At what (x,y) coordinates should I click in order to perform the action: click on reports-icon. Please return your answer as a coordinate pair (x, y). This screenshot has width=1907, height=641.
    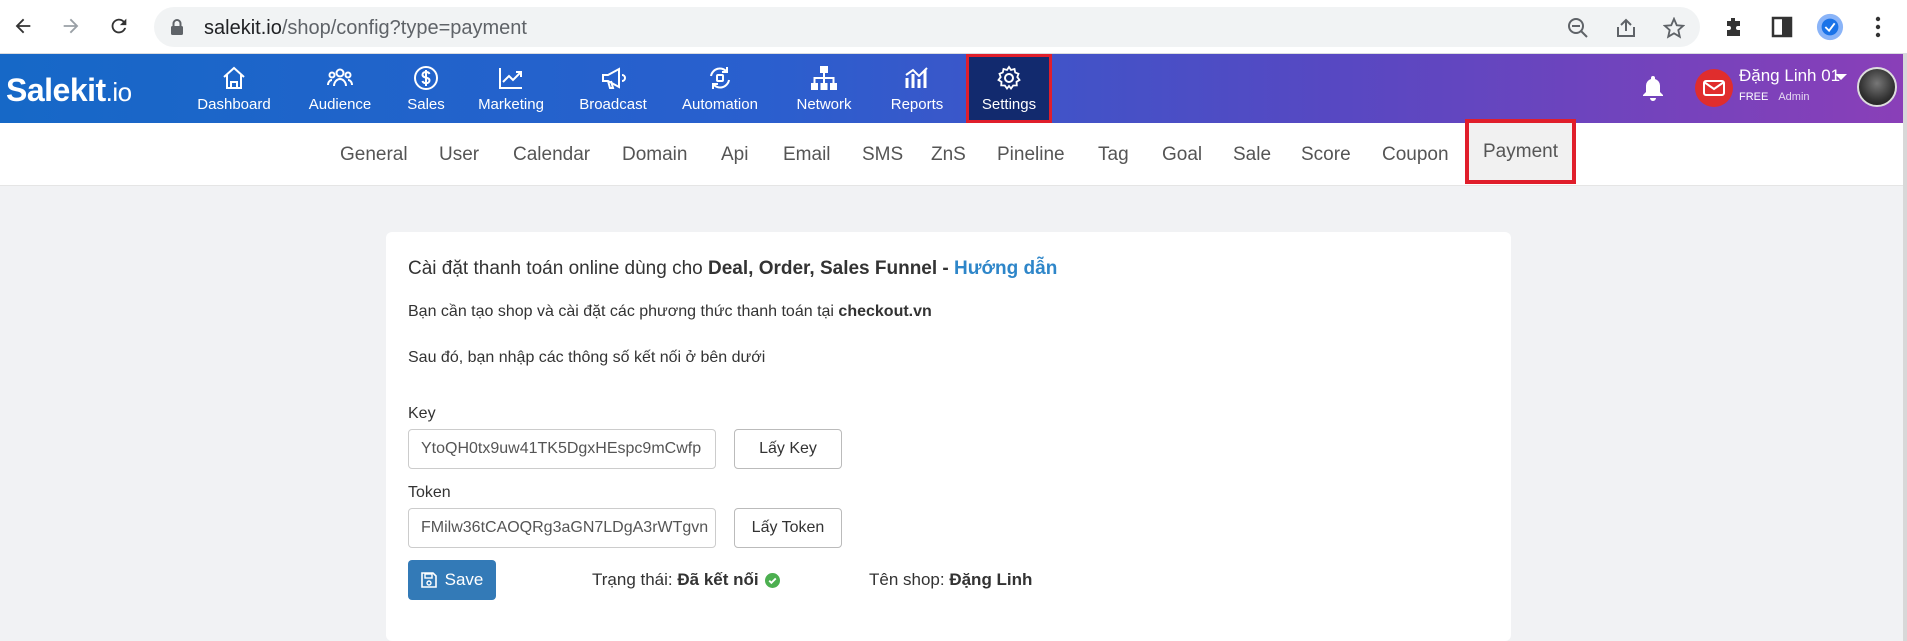
    Looking at the image, I should click on (916, 77).